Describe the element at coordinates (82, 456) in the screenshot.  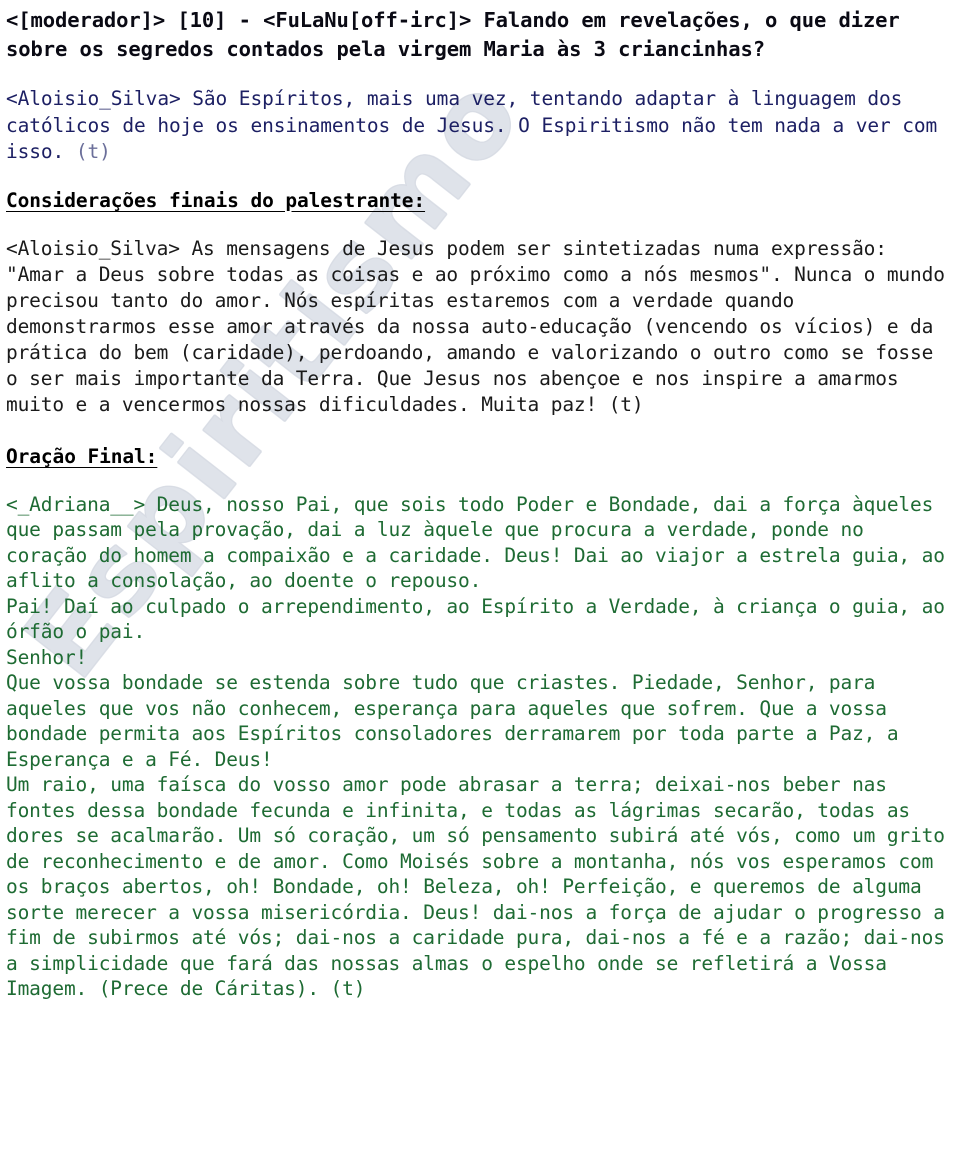
I see `final-prayer-heading: Oração Final:` at that location.